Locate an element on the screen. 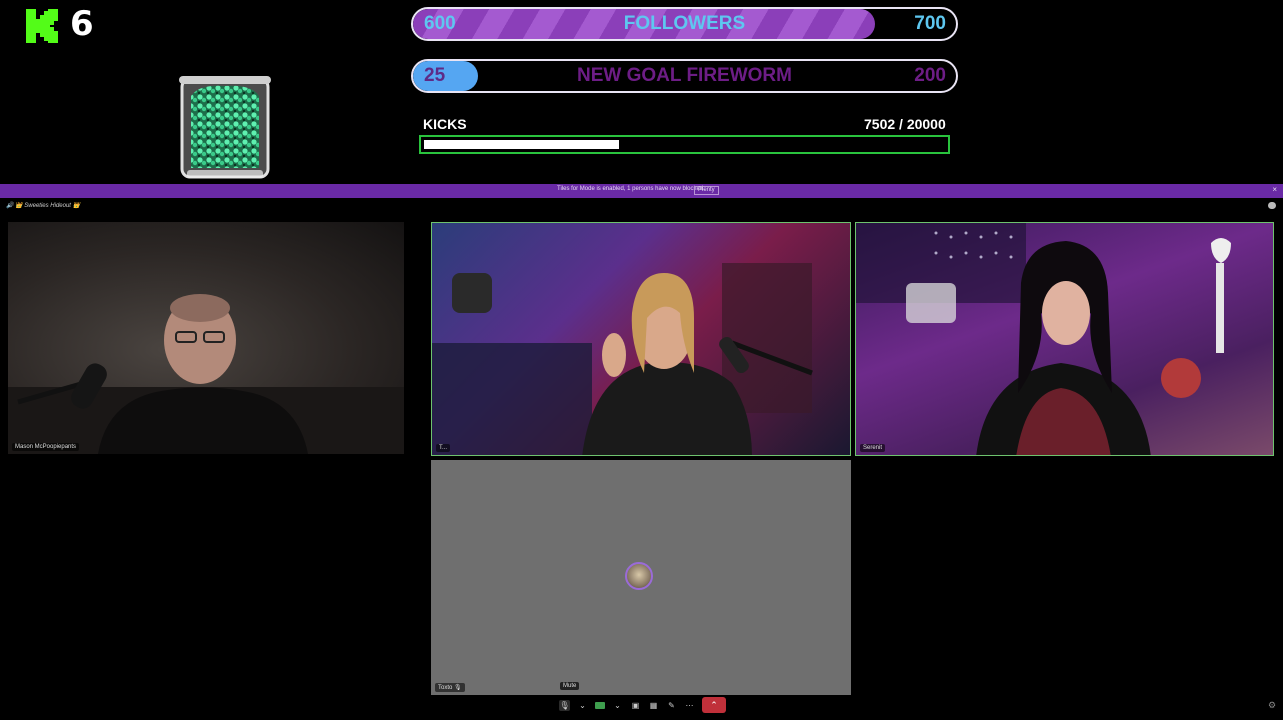 Image resolution: width=1283 pixels, height=720 pixels. close-icon: × is located at coordinates (1274, 189).